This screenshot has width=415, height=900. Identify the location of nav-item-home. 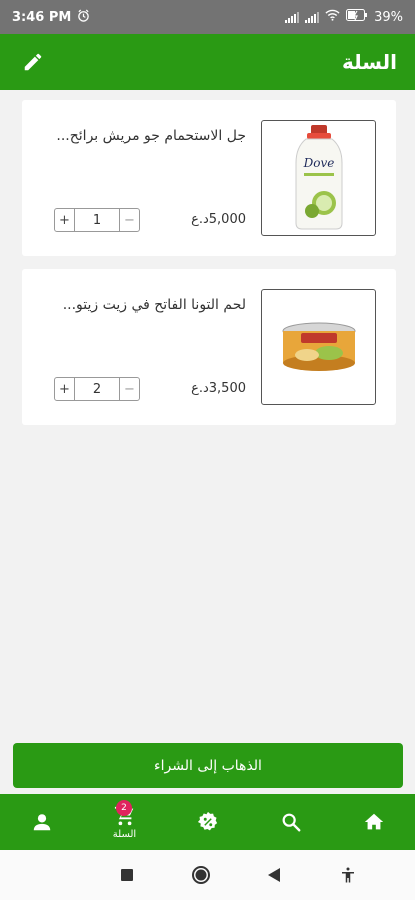
(373, 822).